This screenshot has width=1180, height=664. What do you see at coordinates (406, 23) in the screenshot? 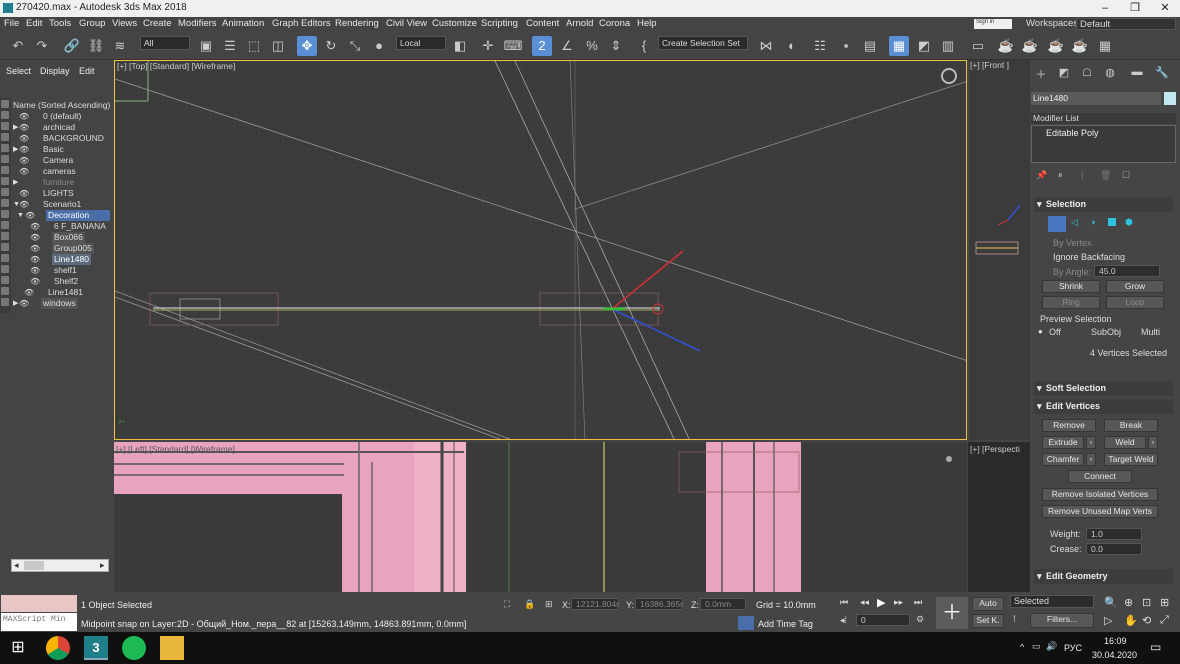
I see `menu-civil-view: Civil View` at bounding box center [406, 23].